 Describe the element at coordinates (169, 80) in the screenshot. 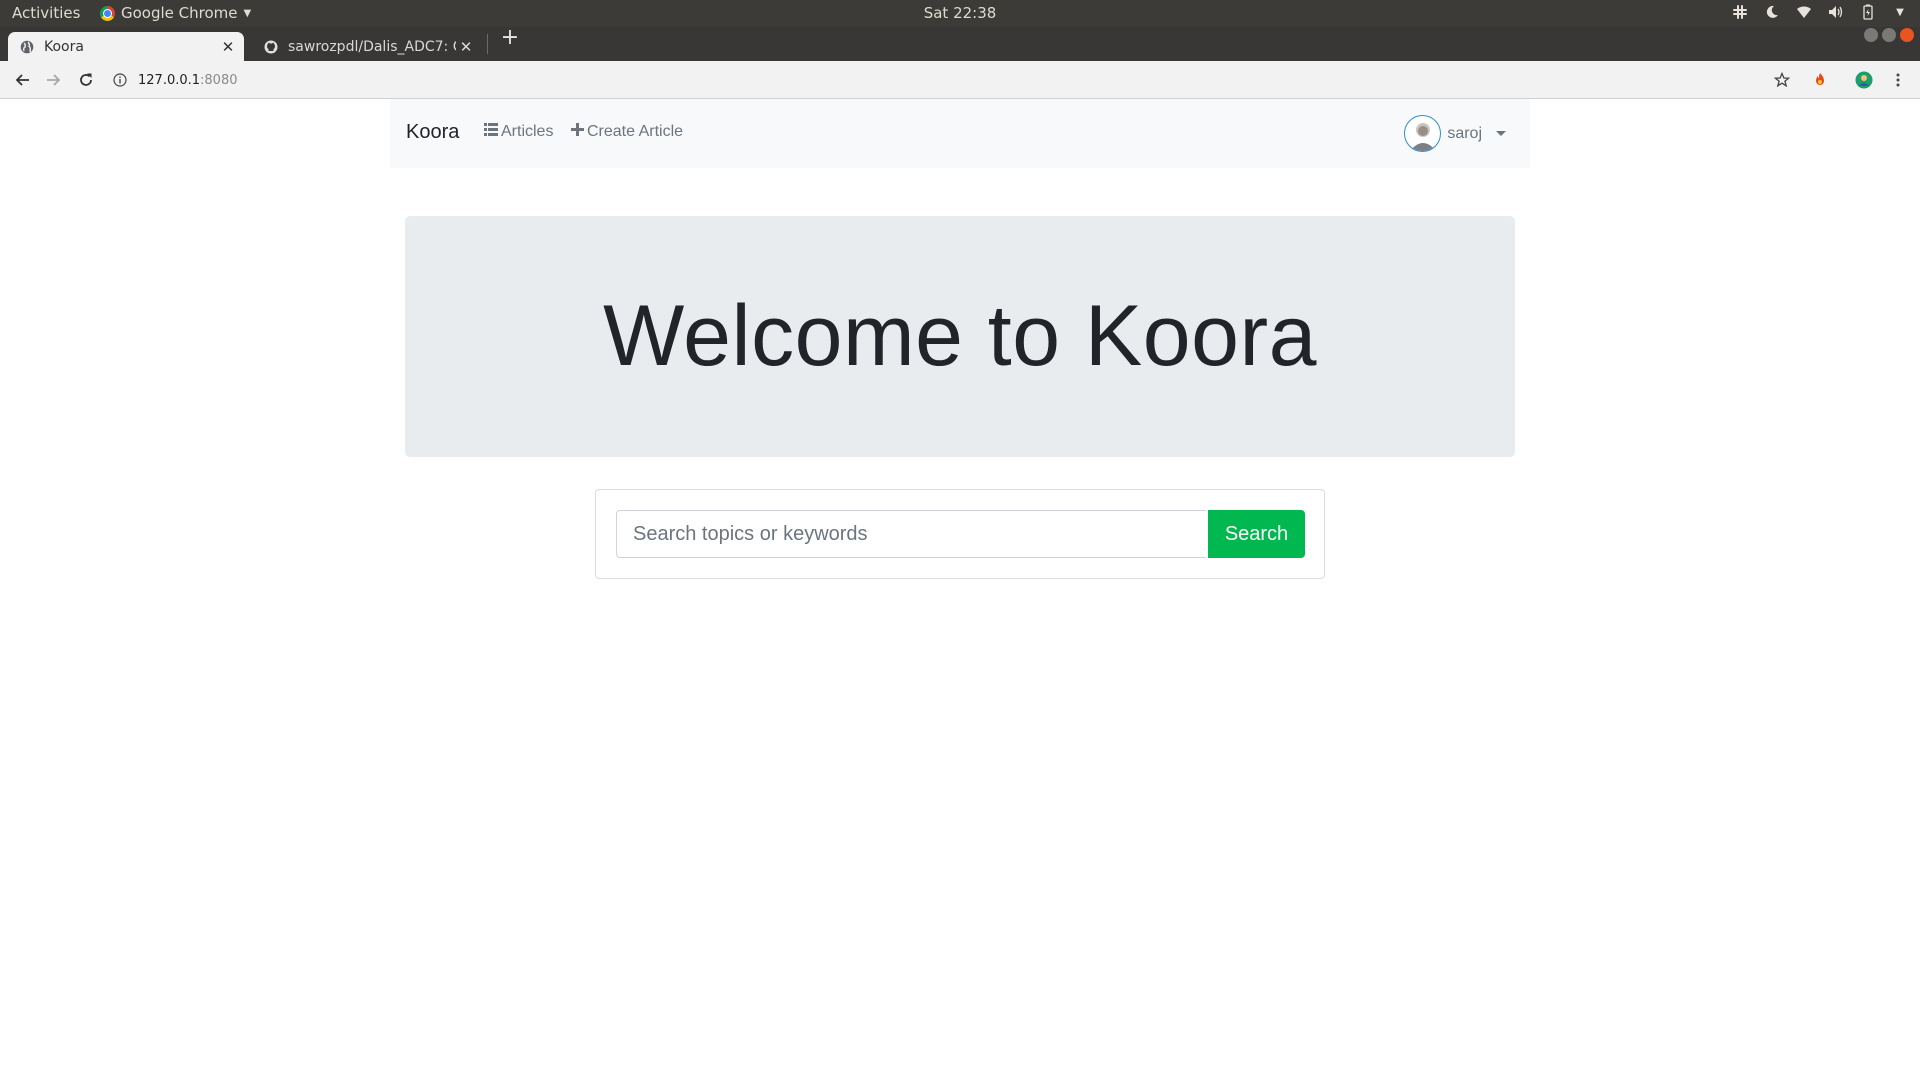

I see `url-host: 127.0.0.1` at that location.